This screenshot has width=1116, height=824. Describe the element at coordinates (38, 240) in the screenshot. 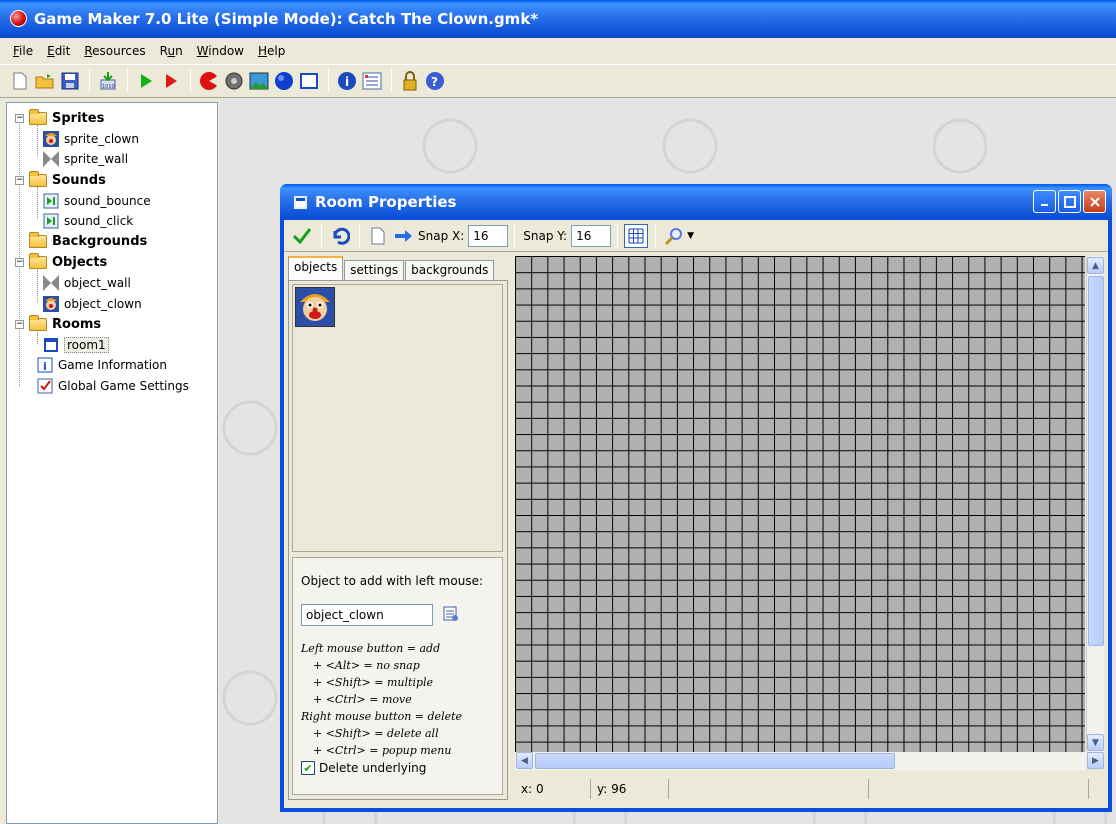

I see `folder-icon` at that location.